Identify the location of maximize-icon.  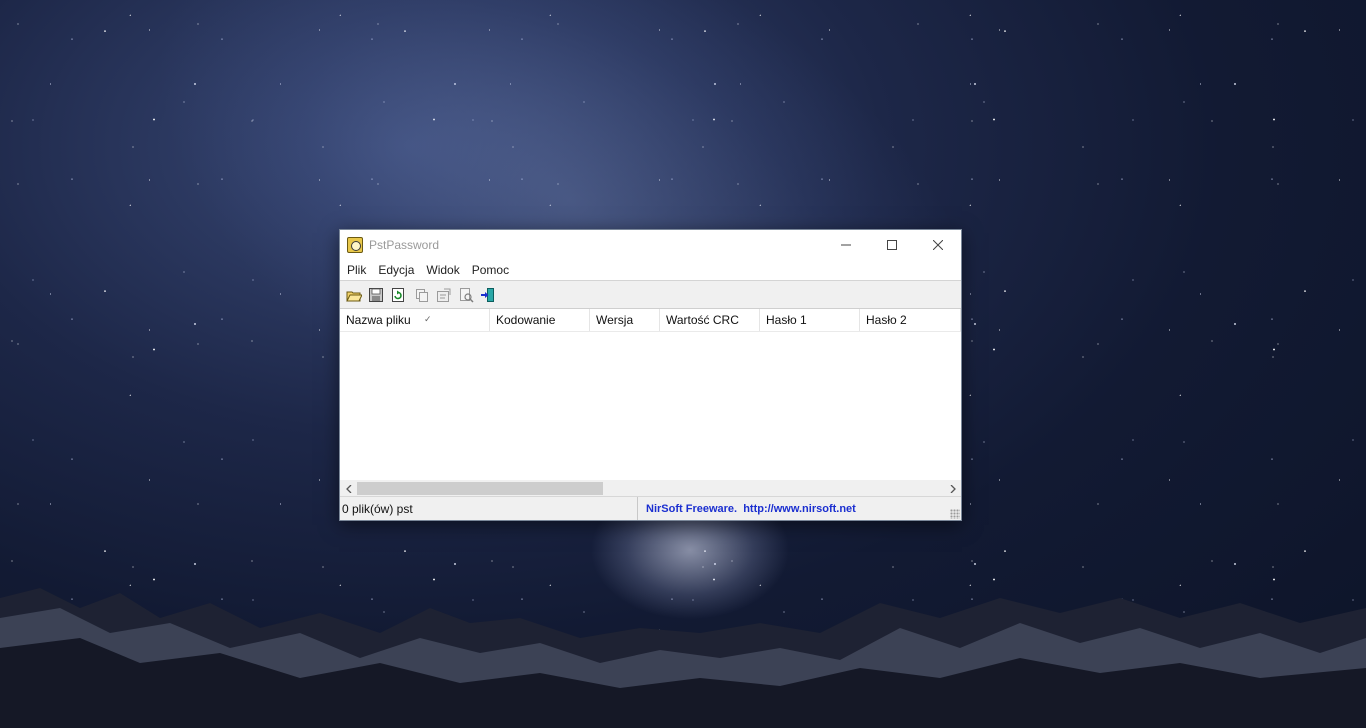
(892, 245).